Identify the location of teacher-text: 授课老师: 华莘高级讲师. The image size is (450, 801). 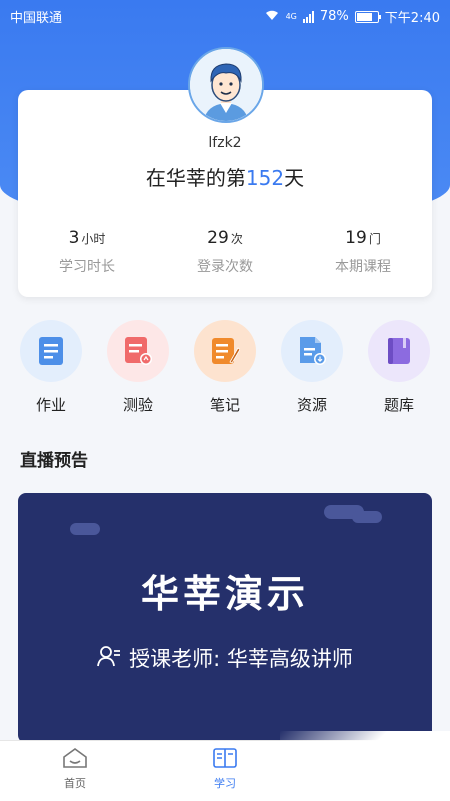
(241, 659).